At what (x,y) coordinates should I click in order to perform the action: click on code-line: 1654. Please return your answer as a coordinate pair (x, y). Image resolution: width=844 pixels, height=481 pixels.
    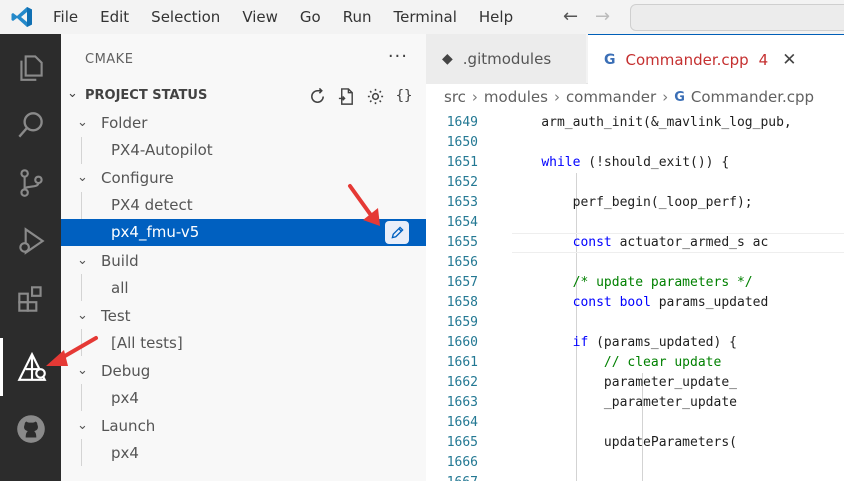
    Looking at the image, I should click on (635, 223).